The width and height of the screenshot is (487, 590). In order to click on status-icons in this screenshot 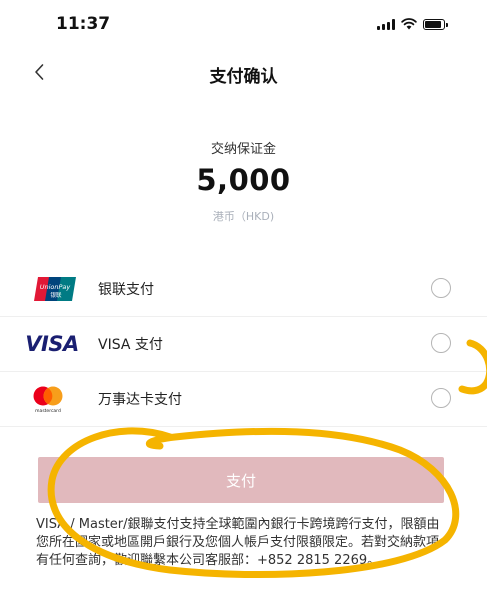, I will do `click(412, 24)`.